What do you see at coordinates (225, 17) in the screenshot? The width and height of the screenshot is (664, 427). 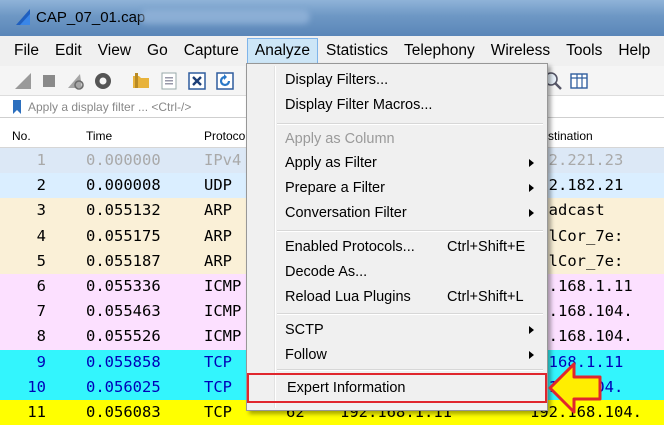 I see `title-blur-region` at bounding box center [225, 17].